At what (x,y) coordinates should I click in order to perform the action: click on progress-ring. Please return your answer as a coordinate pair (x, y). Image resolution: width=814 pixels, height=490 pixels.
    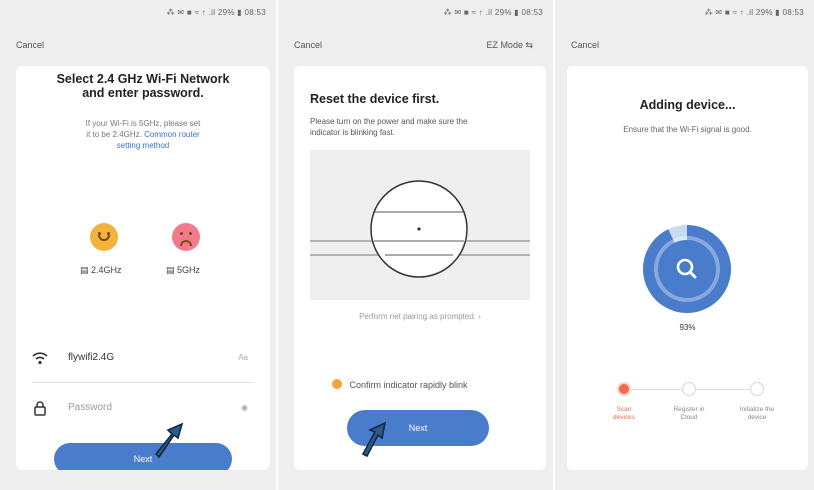
    Looking at the image, I should click on (687, 269).